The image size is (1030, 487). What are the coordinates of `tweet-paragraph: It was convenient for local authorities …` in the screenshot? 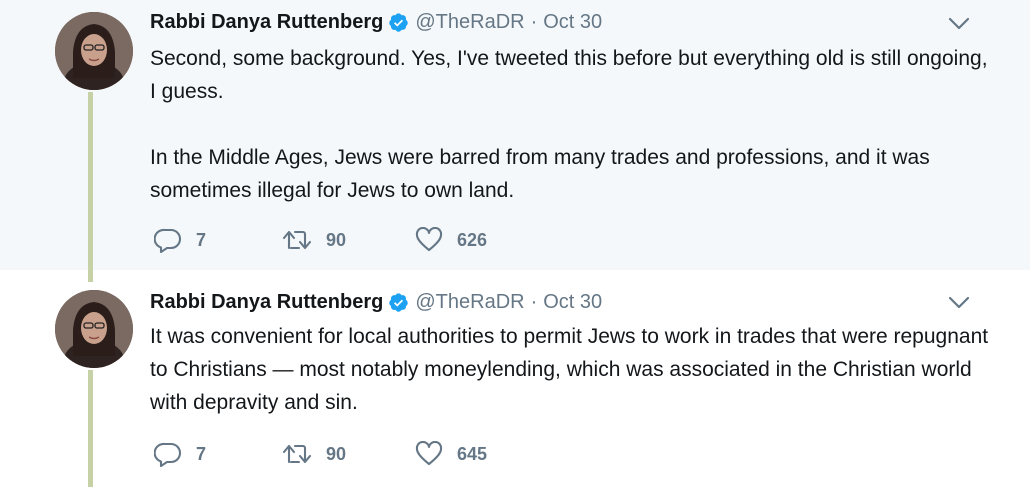 It's located at (569, 369).